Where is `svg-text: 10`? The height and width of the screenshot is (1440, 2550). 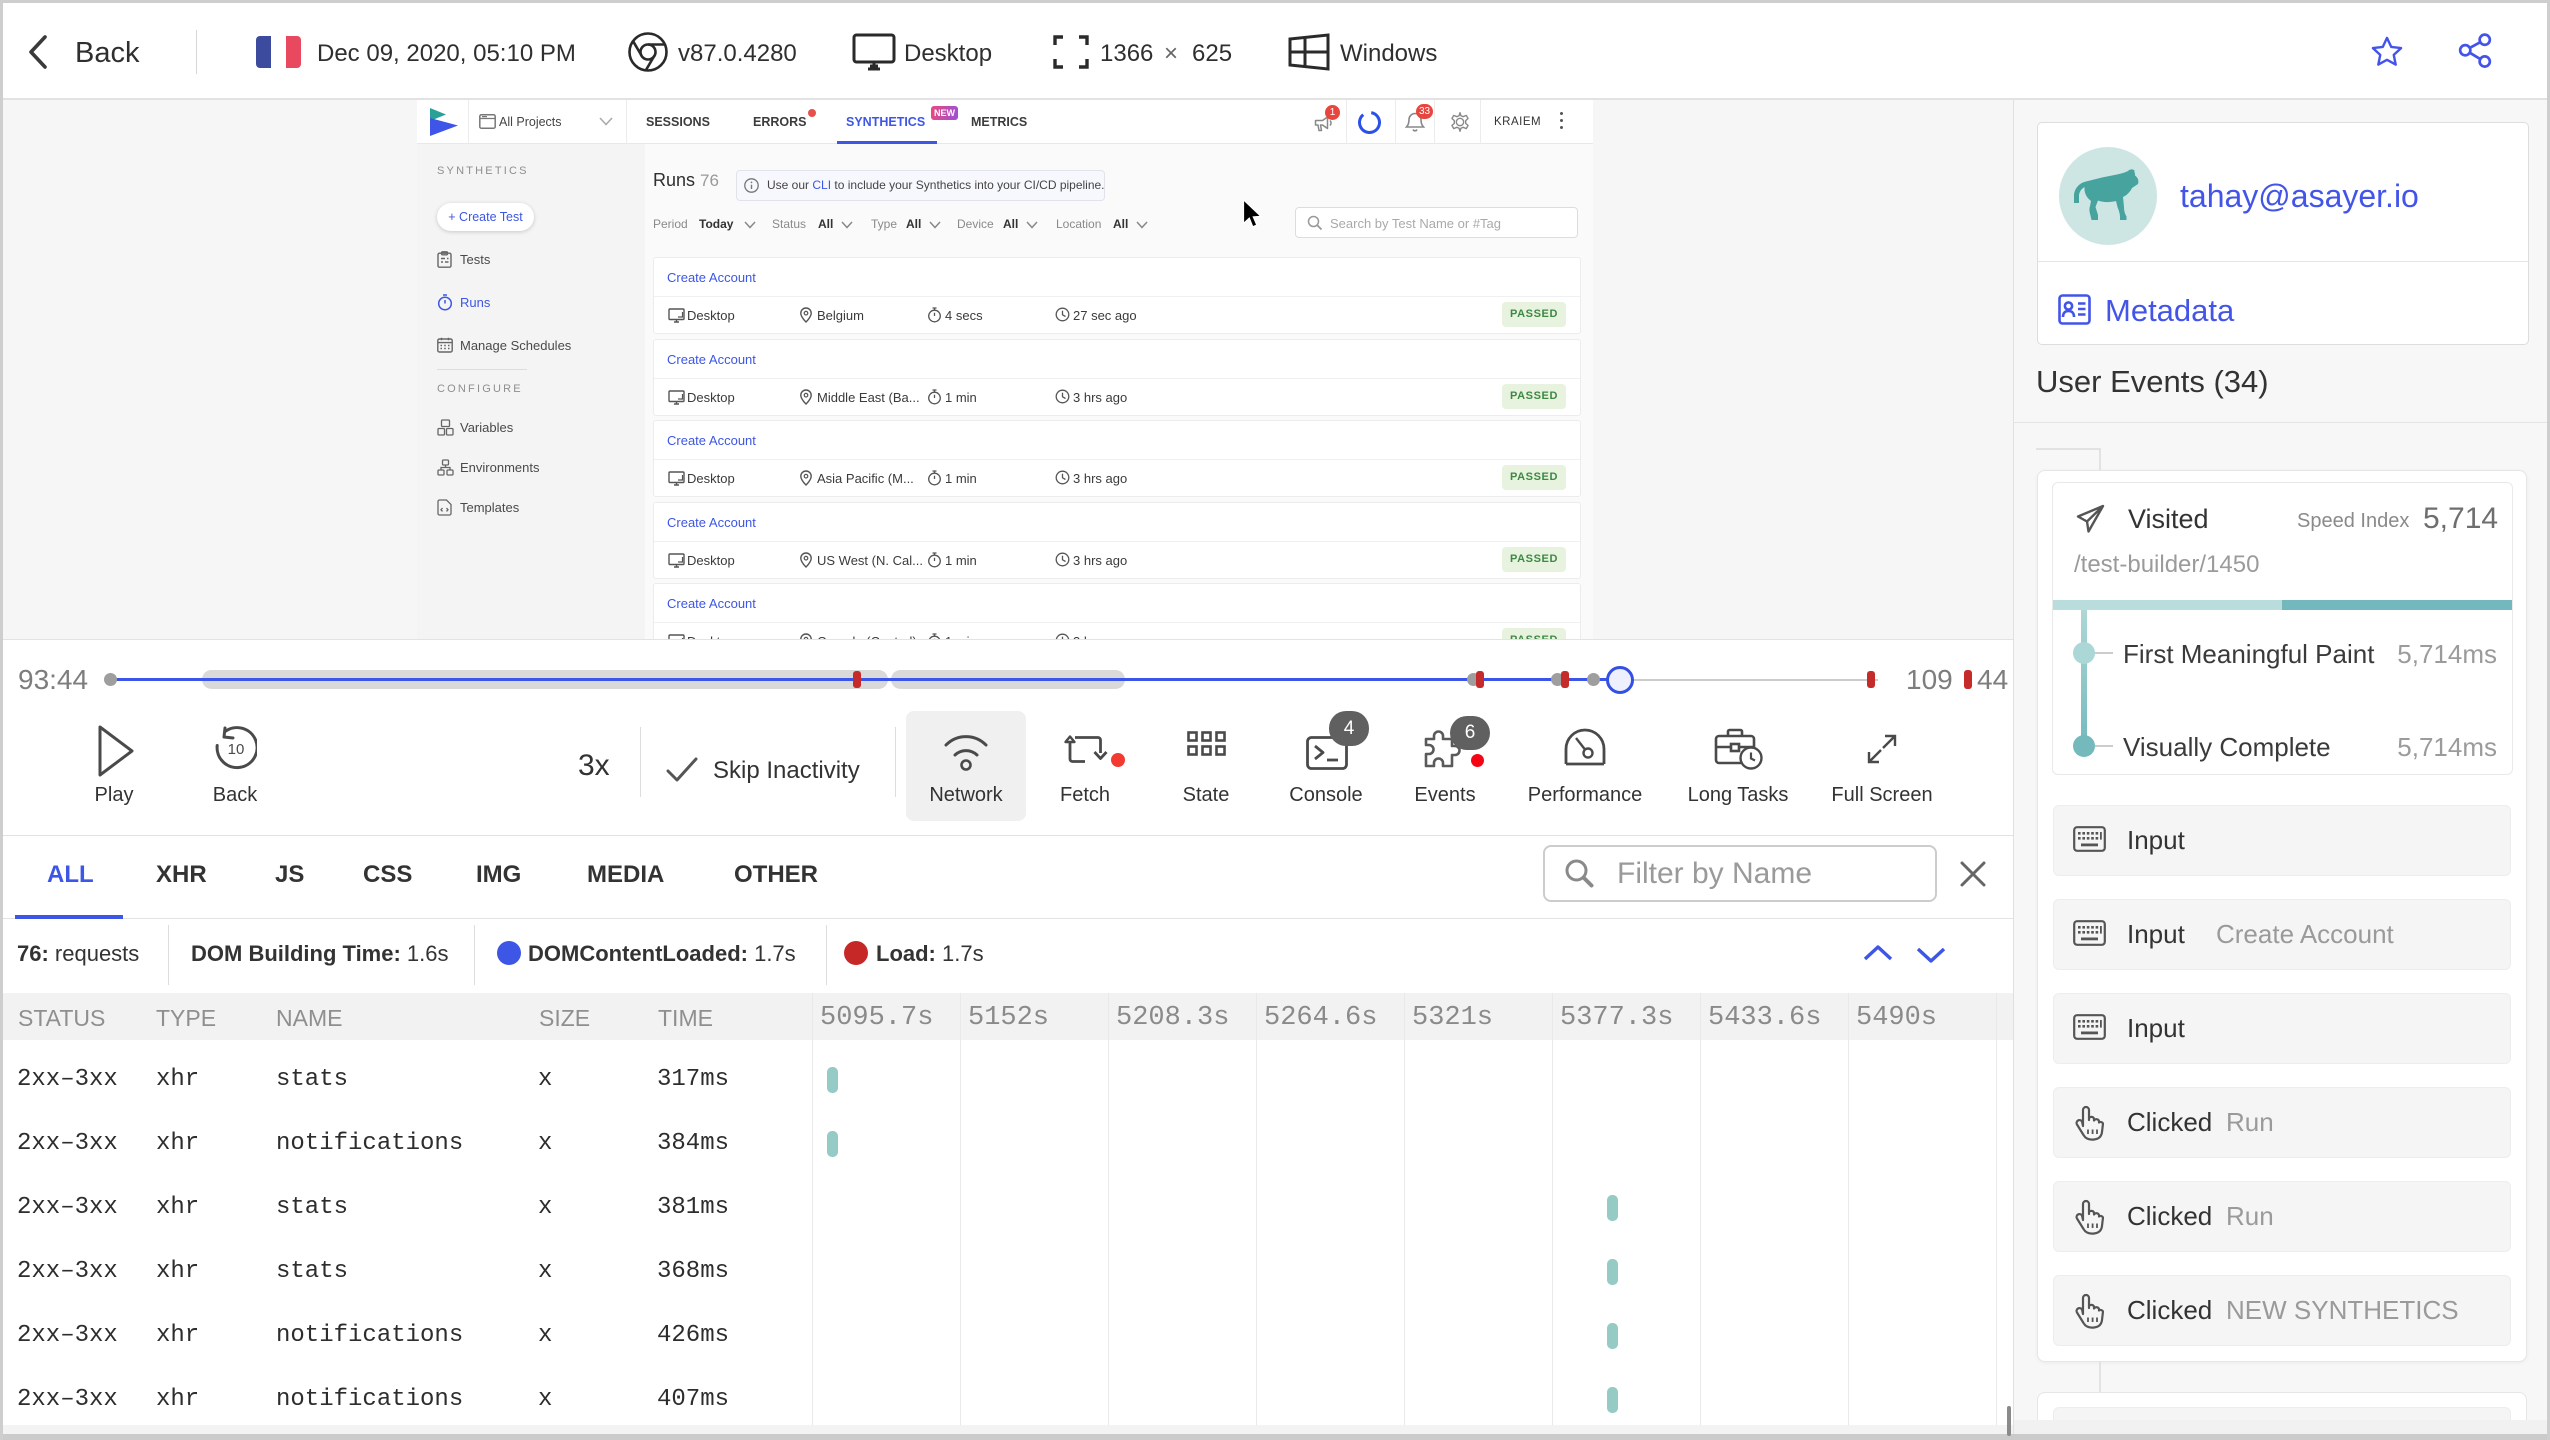 svg-text: 10 is located at coordinates (236, 749).